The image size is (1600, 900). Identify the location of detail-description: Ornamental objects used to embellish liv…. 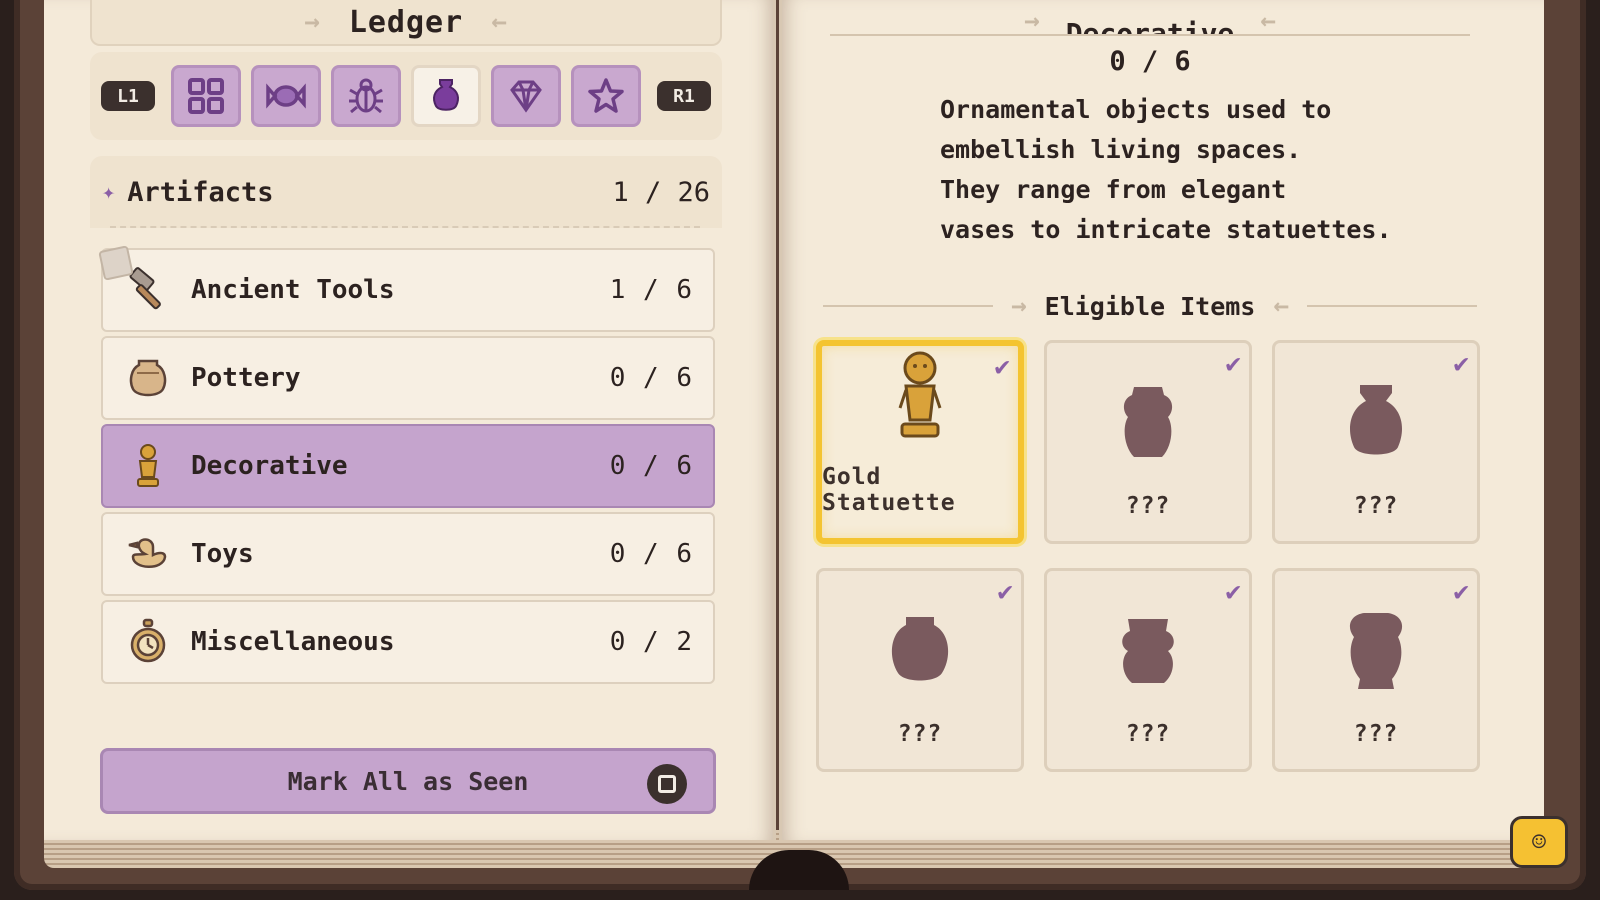
(1180, 170).